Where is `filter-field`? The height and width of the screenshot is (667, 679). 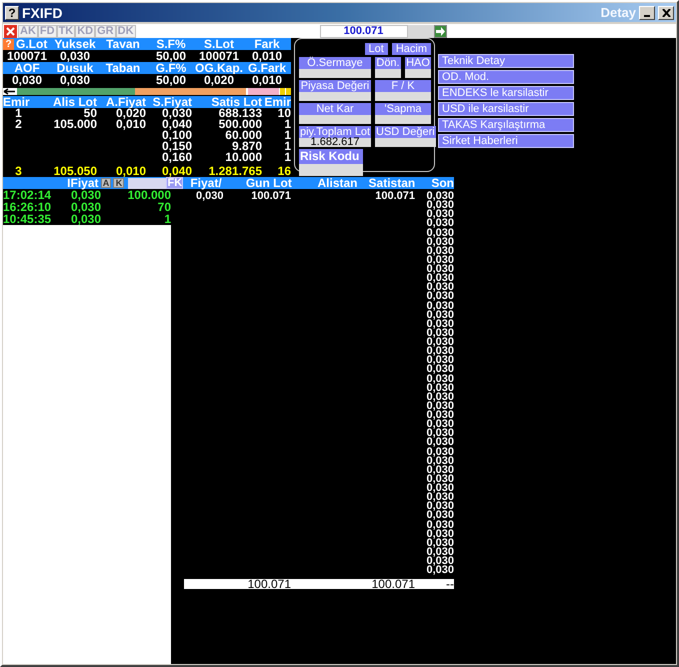 filter-field is located at coordinates (147, 183).